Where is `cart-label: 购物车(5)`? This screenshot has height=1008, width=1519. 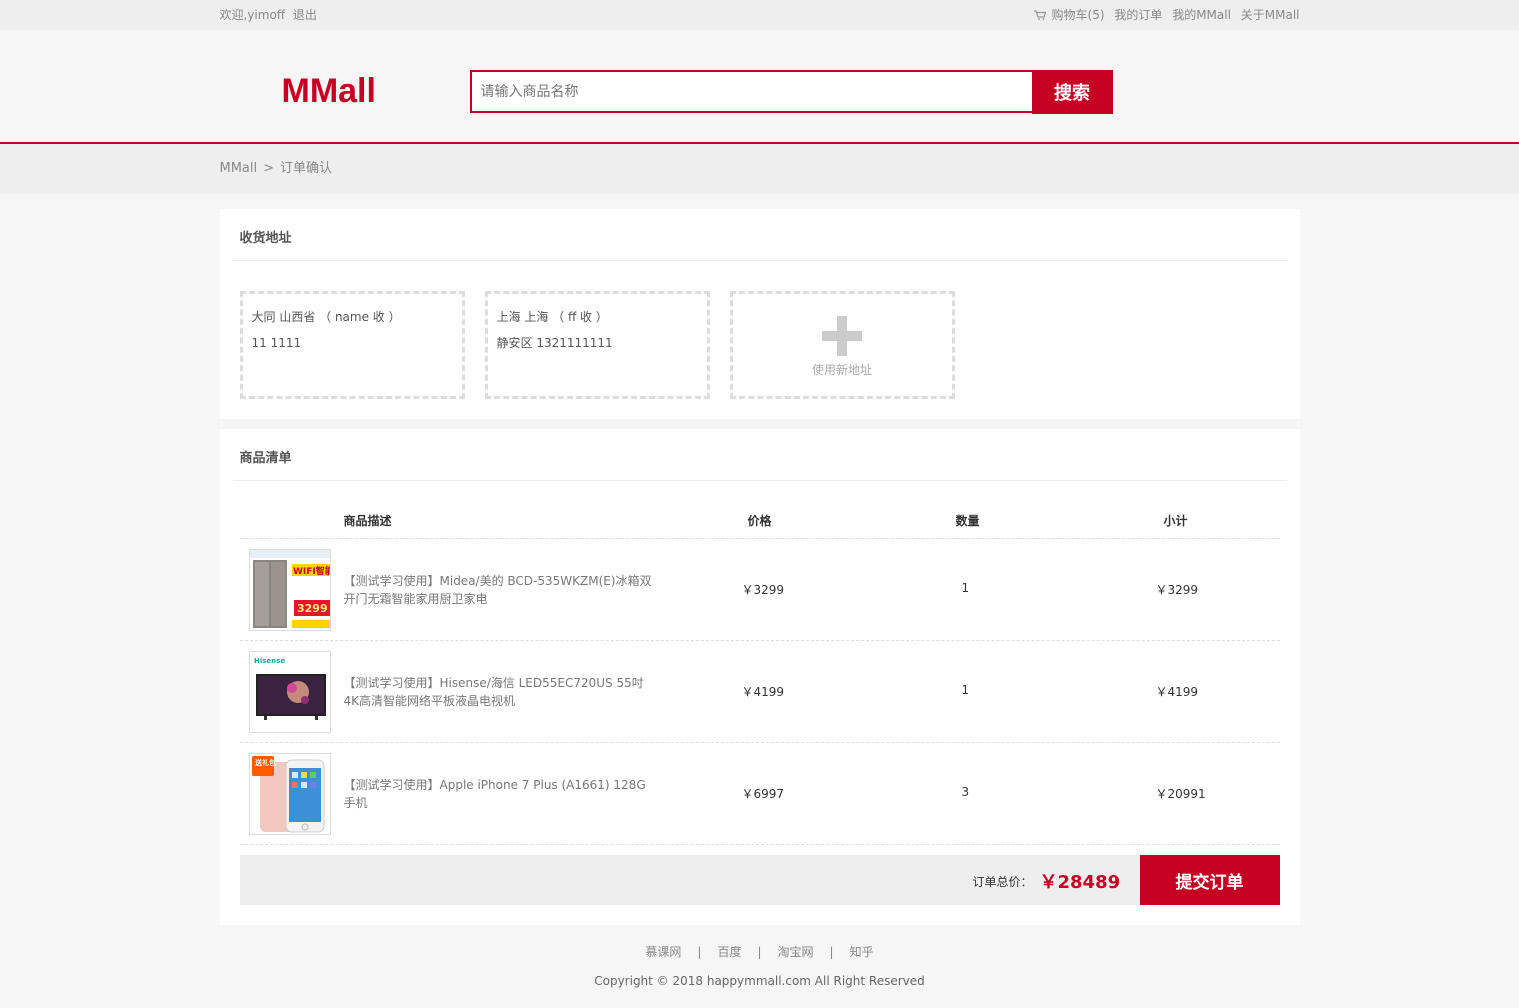
cart-label: 购物车(5) is located at coordinates (1078, 15).